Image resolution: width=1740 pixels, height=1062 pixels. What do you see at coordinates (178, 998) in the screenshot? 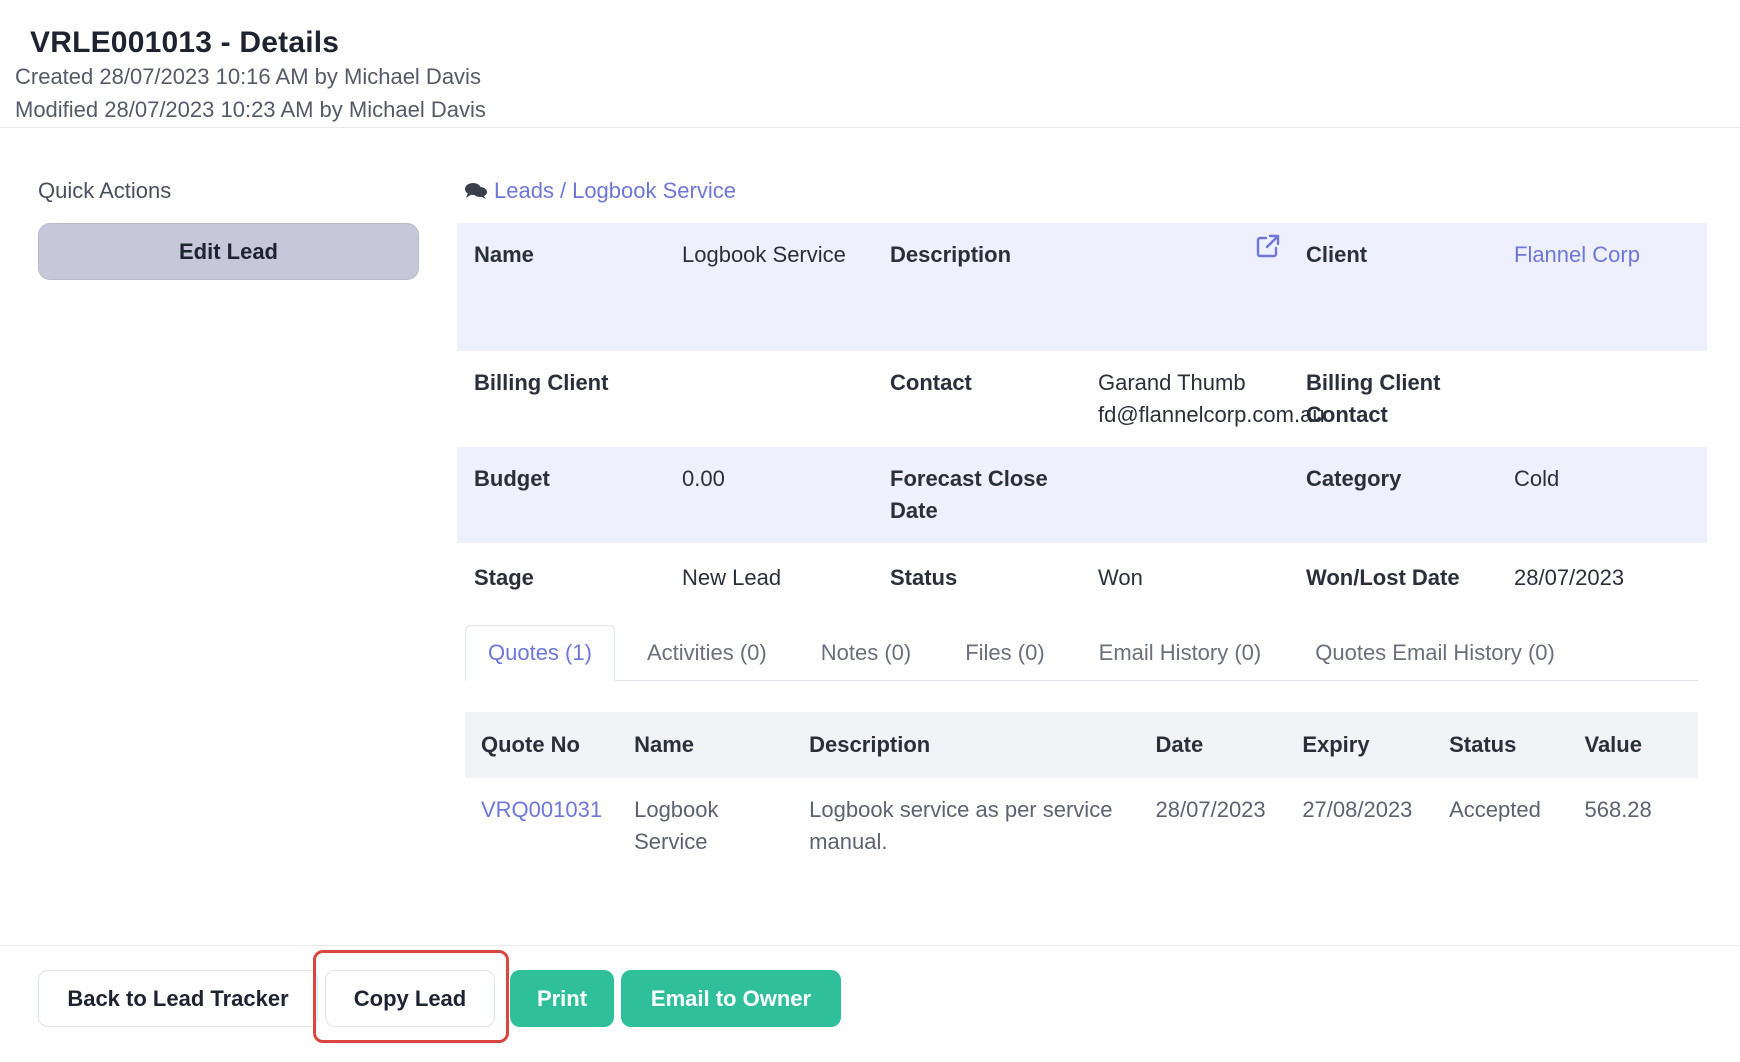
I see `back-to-lead-tracker-button: Back to Lead Tracker` at bounding box center [178, 998].